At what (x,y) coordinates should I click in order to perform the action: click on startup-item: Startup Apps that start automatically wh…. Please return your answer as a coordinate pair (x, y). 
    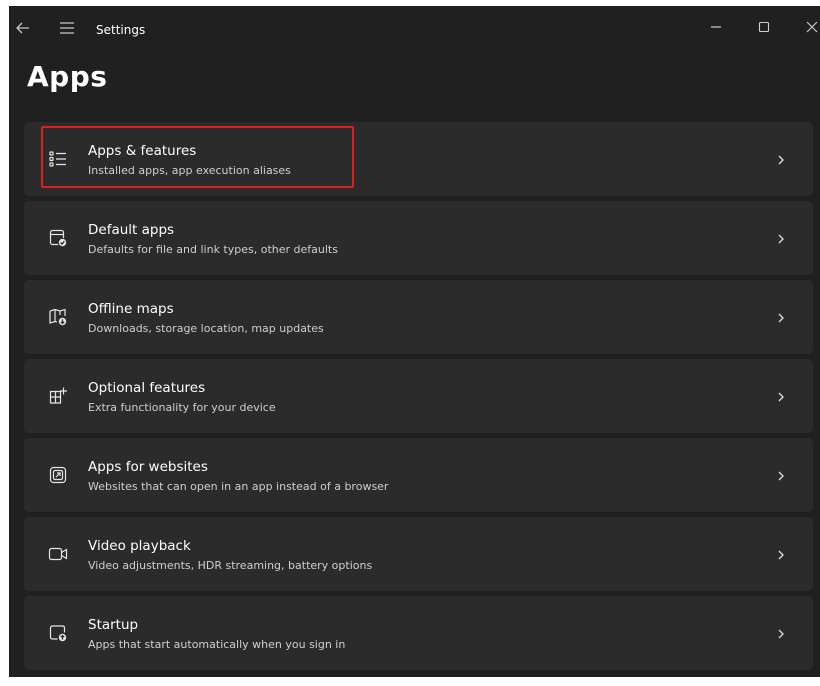
    Looking at the image, I should click on (418, 633).